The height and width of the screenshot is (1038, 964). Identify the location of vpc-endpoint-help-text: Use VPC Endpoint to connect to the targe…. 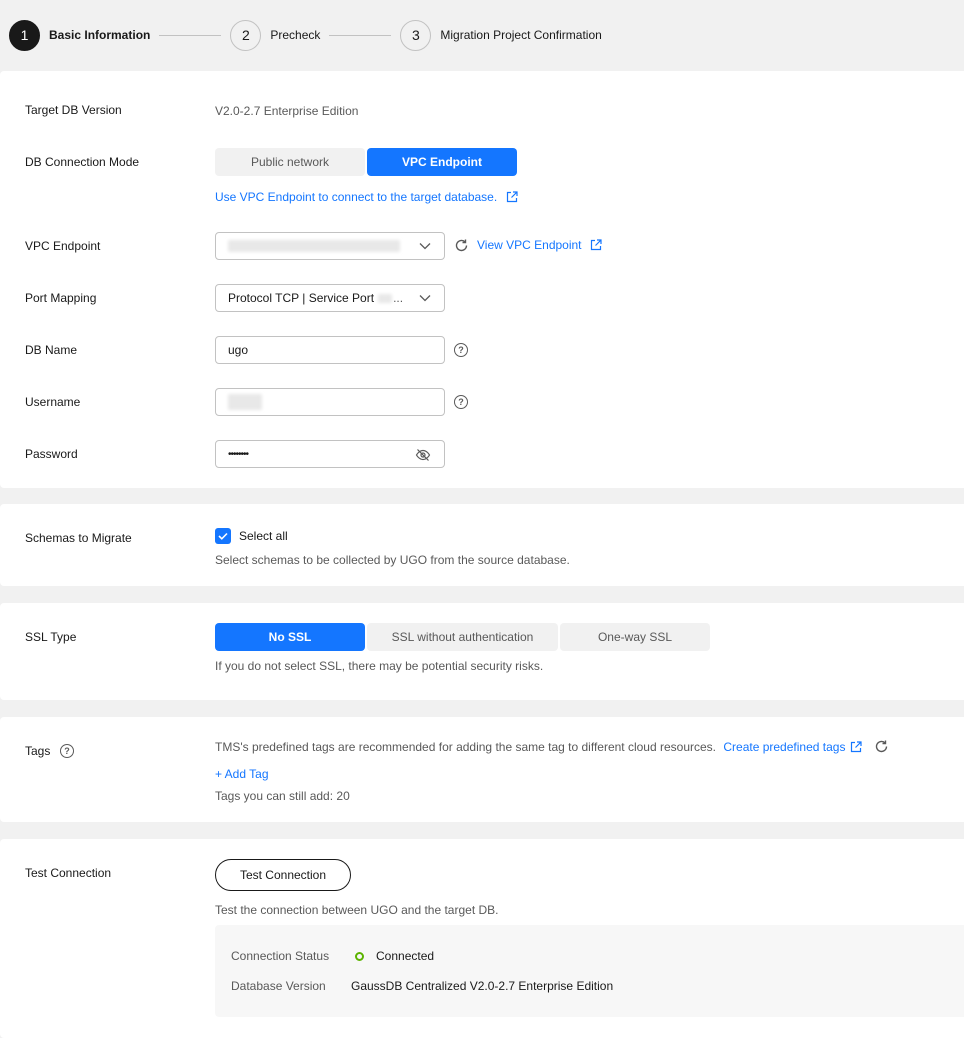
(356, 197).